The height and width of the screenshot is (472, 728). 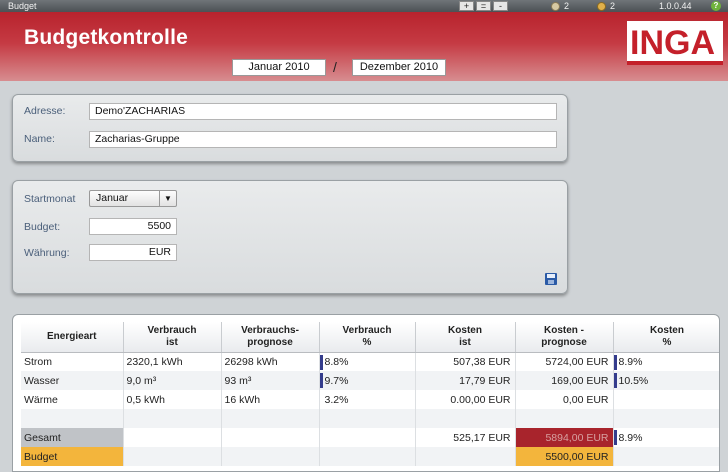 I want to click on header-kosten-pct: Kosten%, so click(x=666, y=337).